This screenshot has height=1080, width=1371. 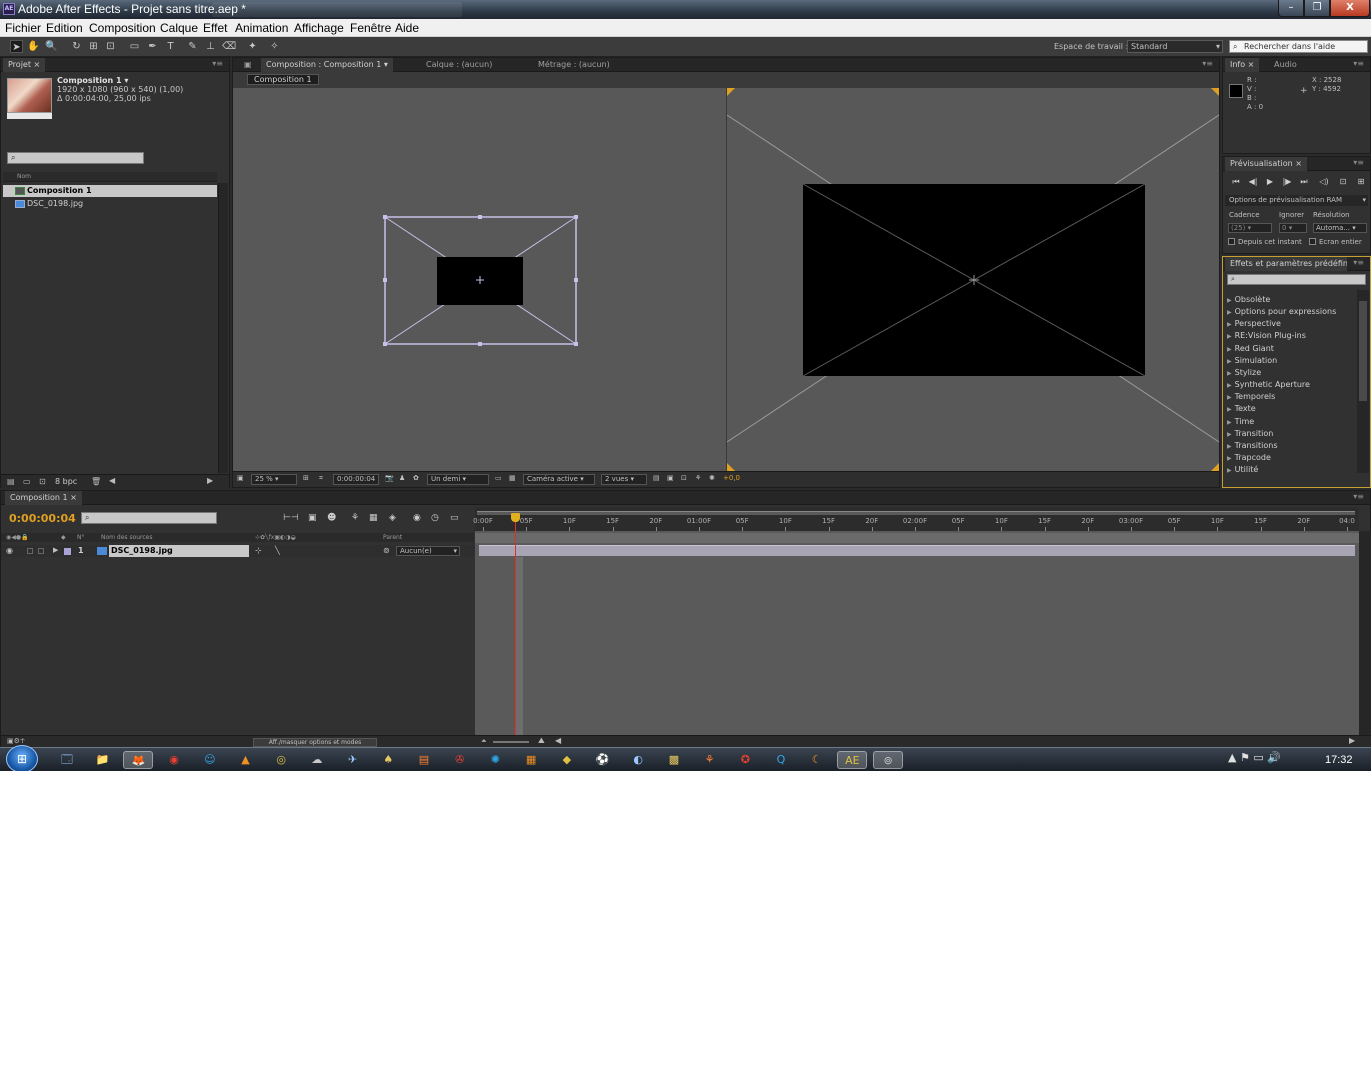 I want to click on viewer-left, so click(x=479, y=279).